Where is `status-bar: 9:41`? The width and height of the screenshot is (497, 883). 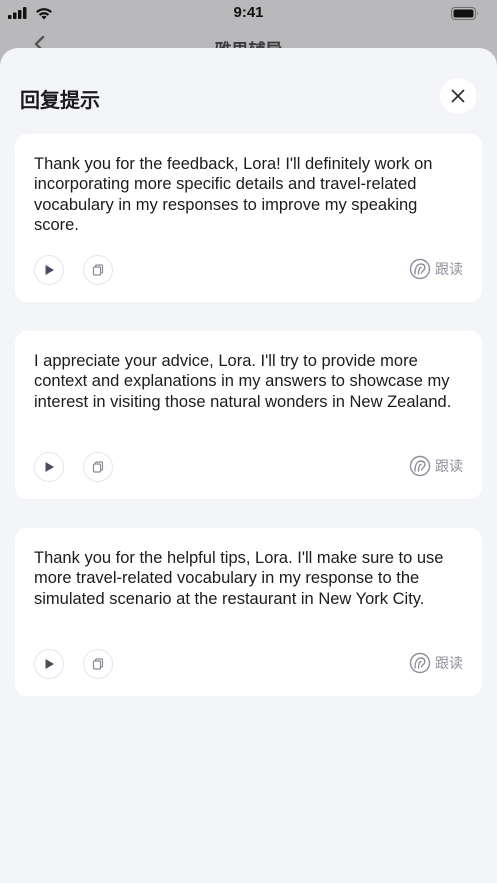
status-bar: 9:41 is located at coordinates (248, 13).